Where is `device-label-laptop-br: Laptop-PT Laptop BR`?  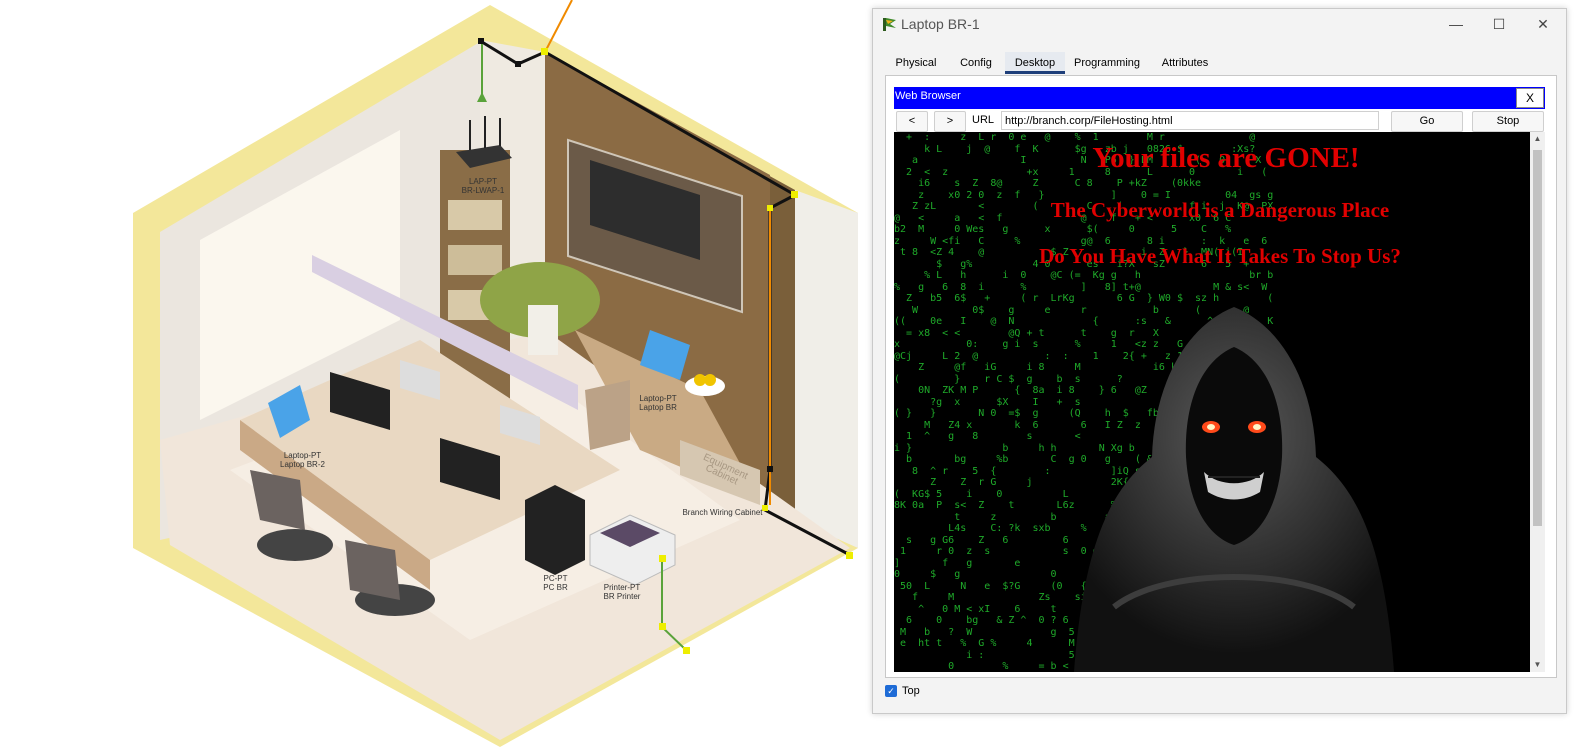 device-label-laptop-br: Laptop-PT Laptop BR is located at coordinates (658, 403).